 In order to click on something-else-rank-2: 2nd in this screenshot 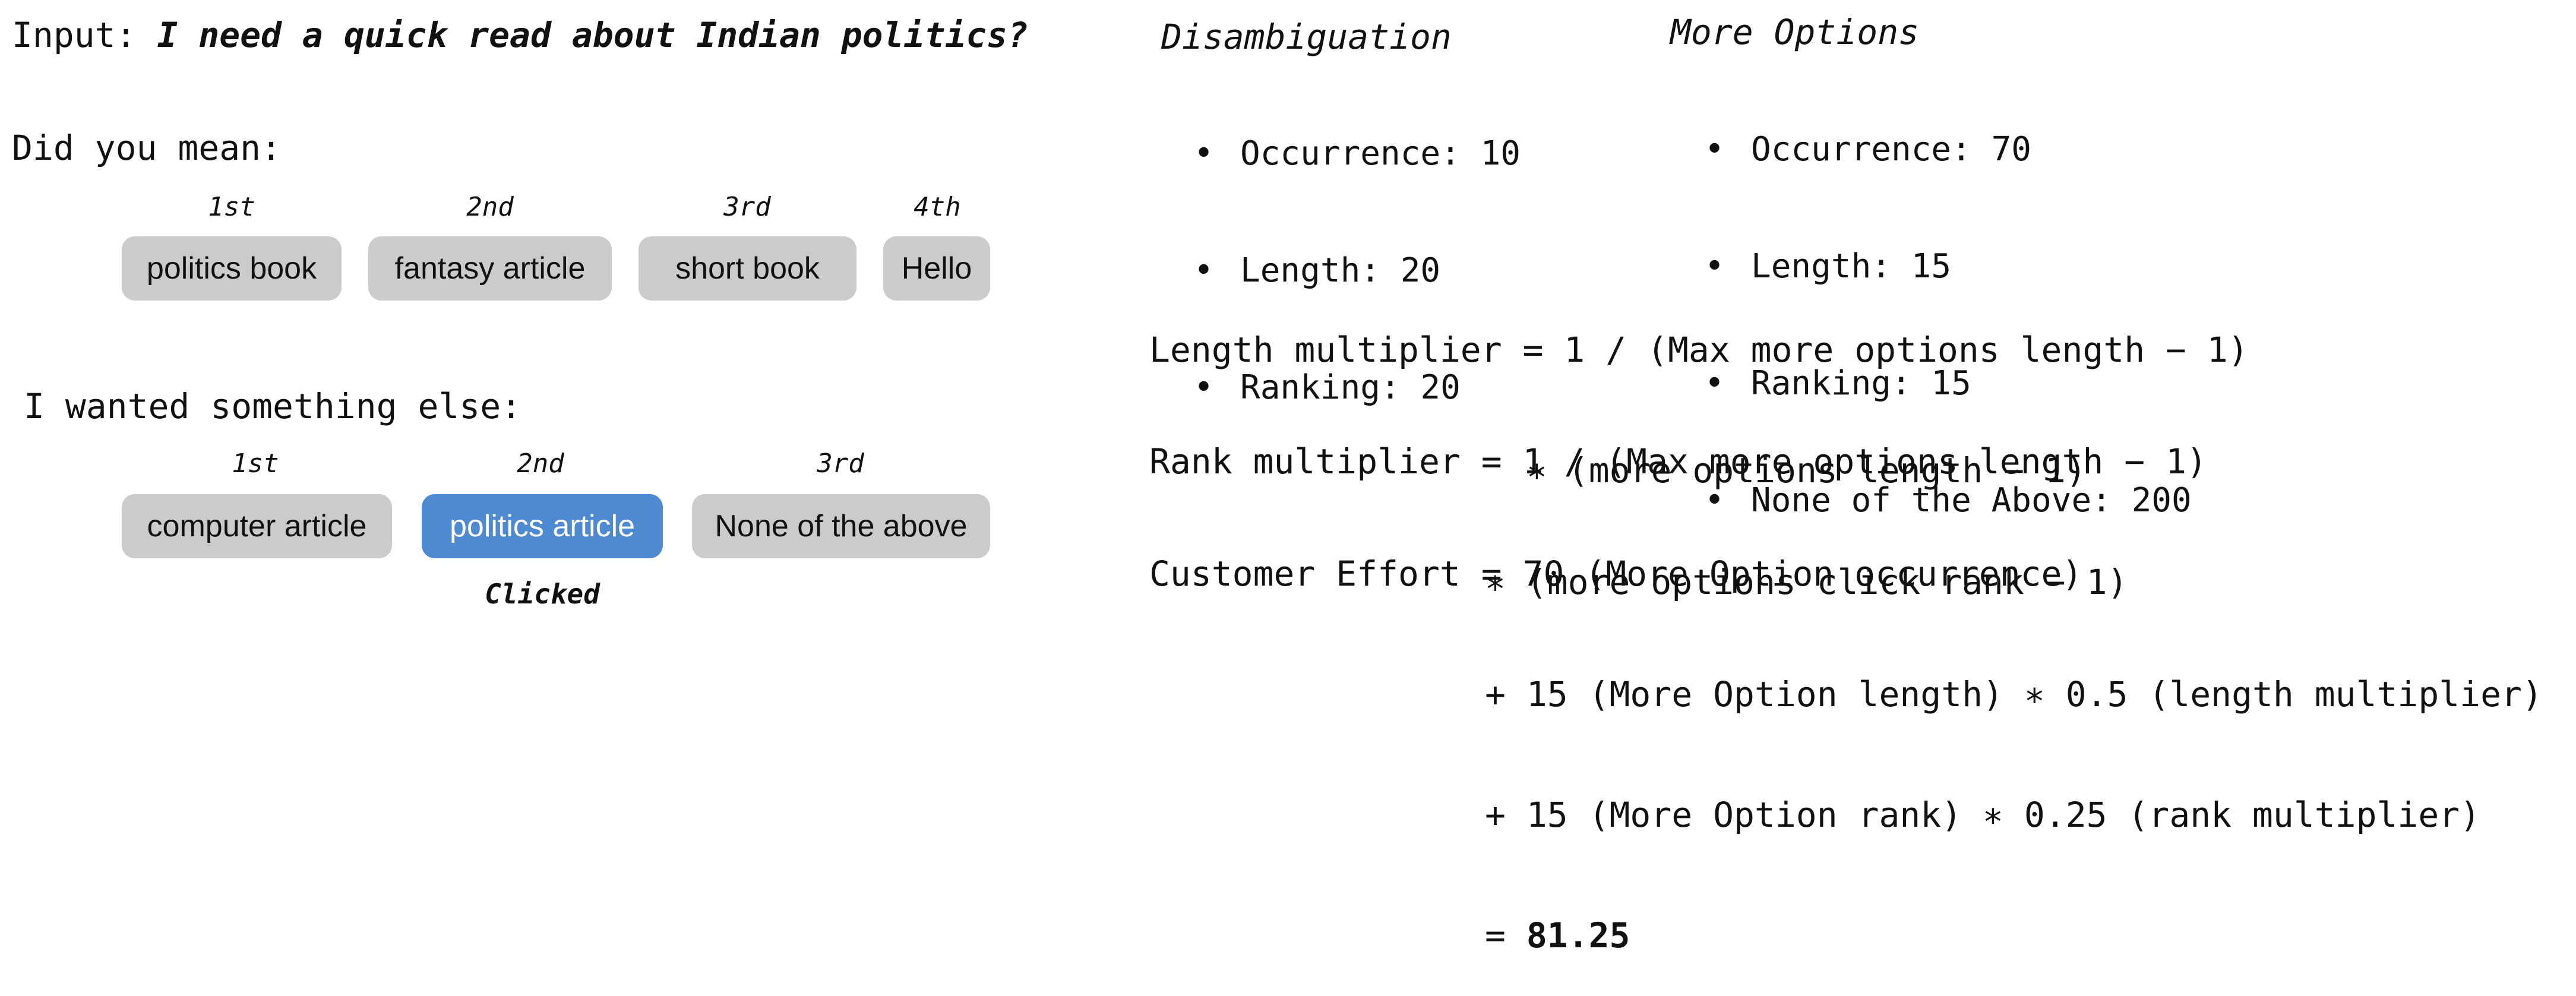, I will do `click(540, 463)`.